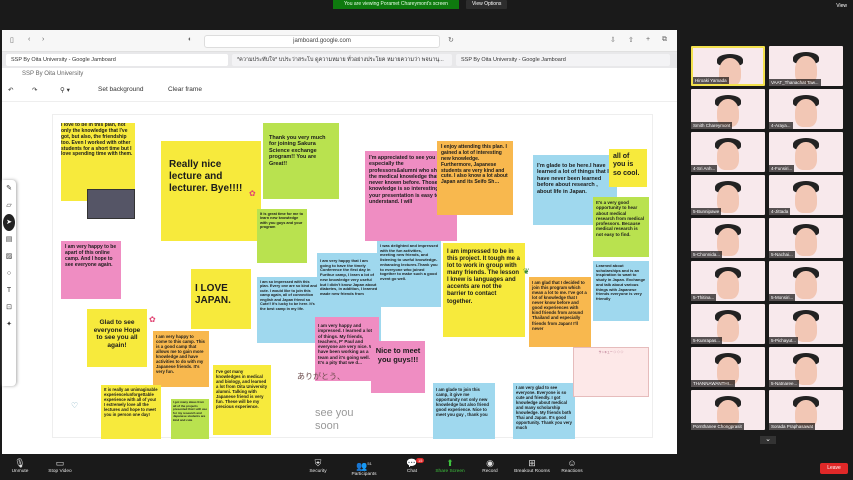  What do you see at coordinates (9, 222) in the screenshot?
I see `select-icon: ➤` at bounding box center [9, 222].